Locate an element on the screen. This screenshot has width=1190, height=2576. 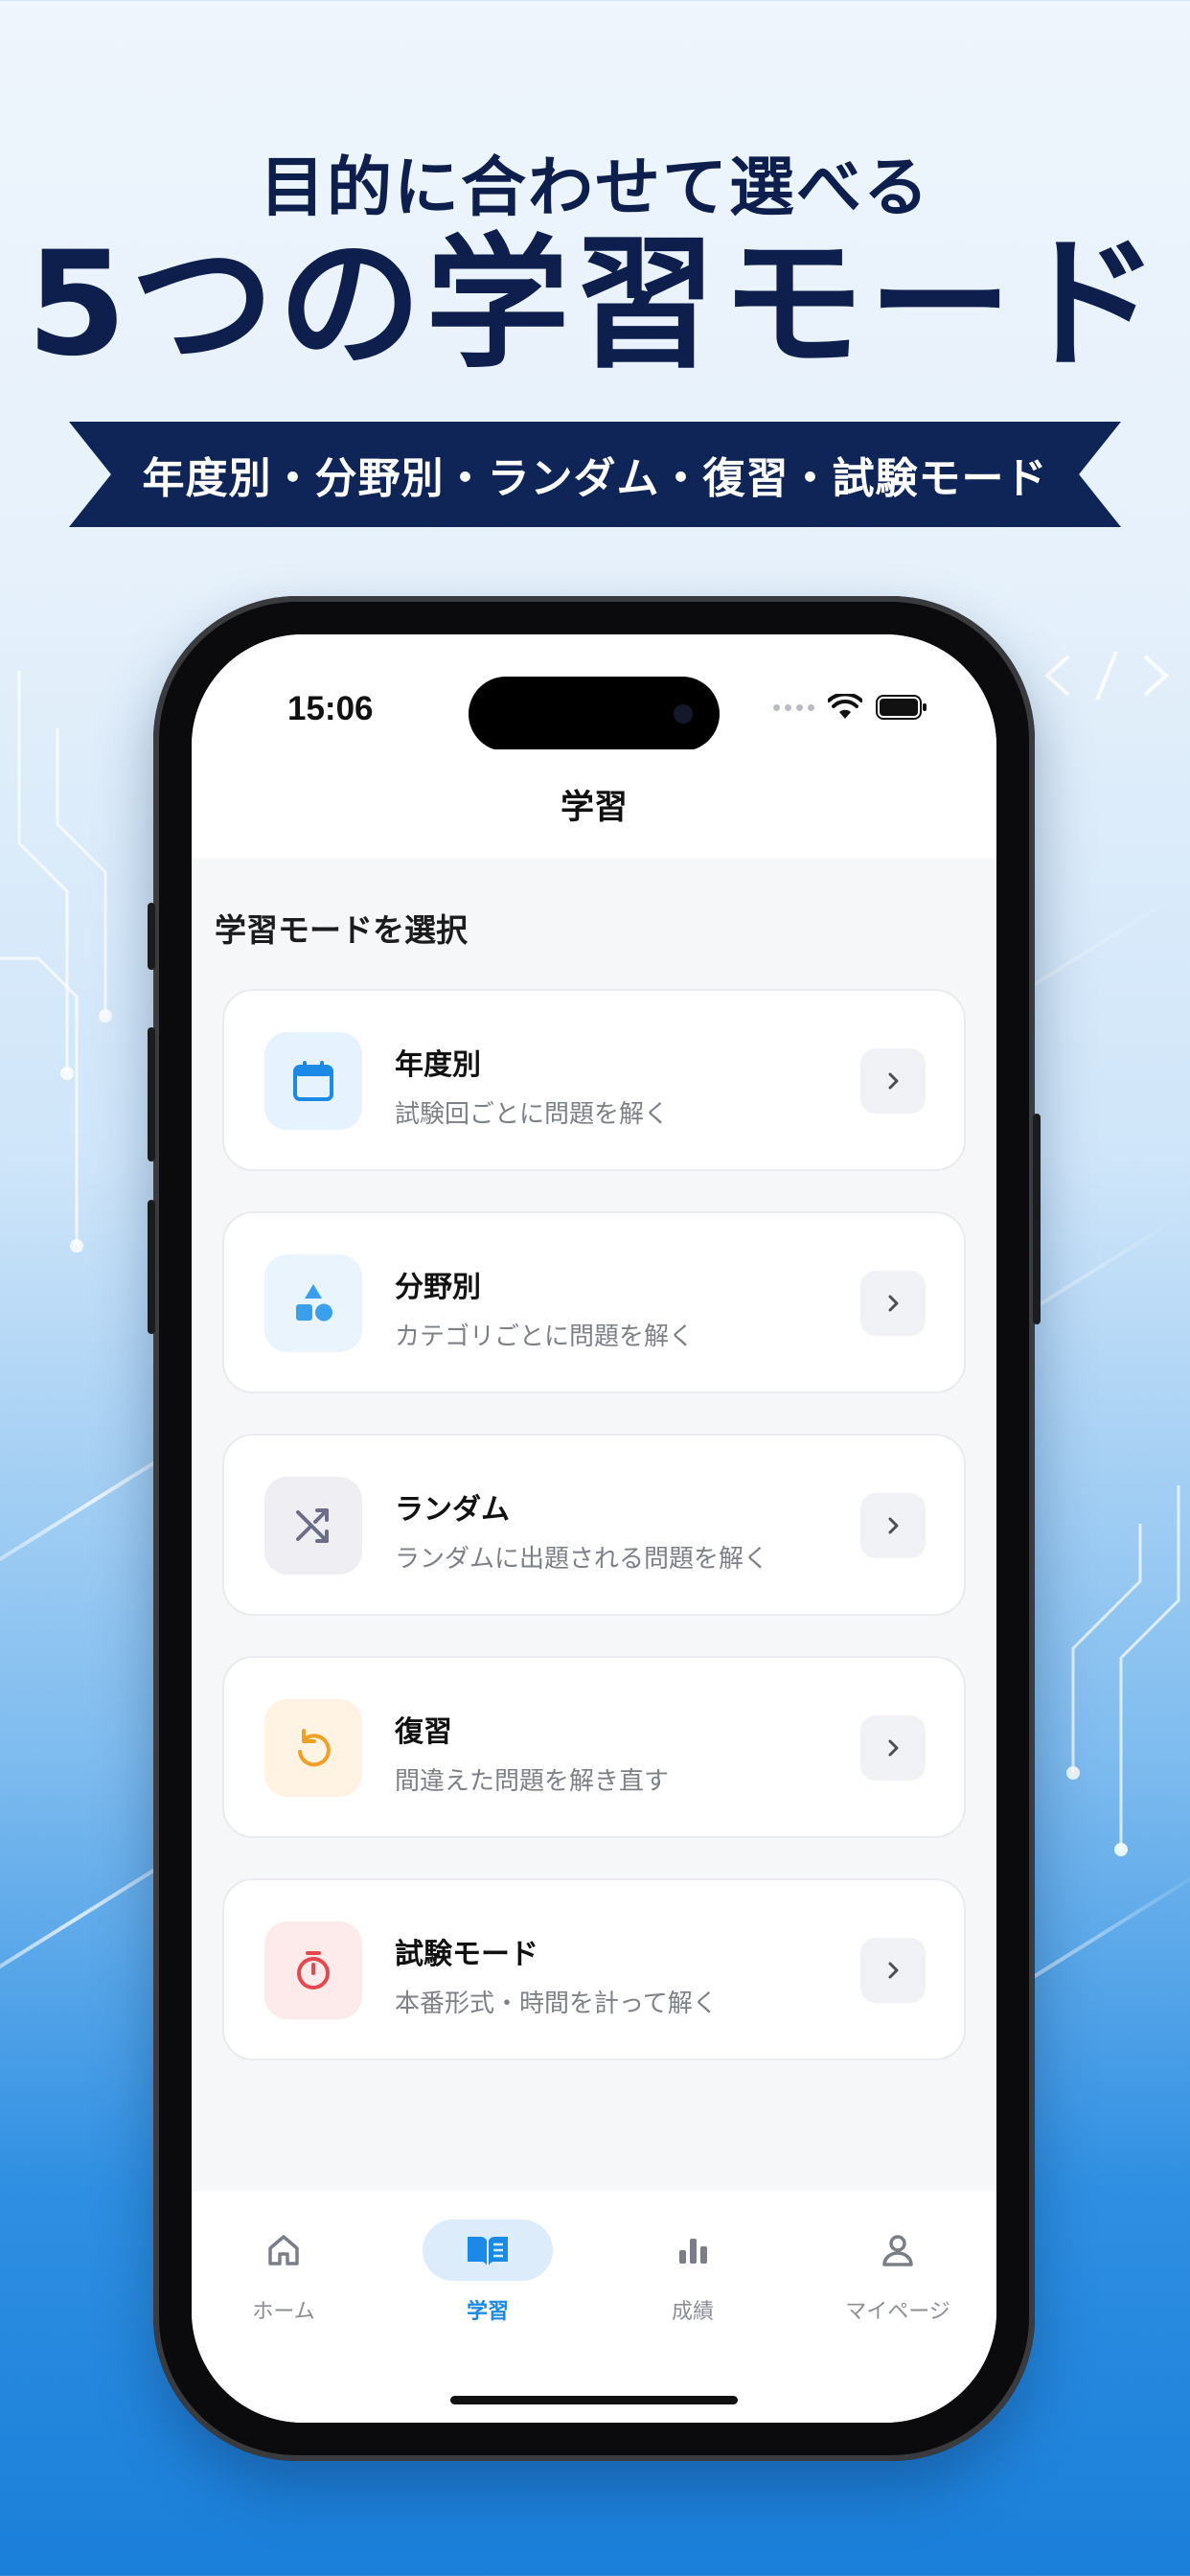
signal-icon is located at coordinates (794, 707).